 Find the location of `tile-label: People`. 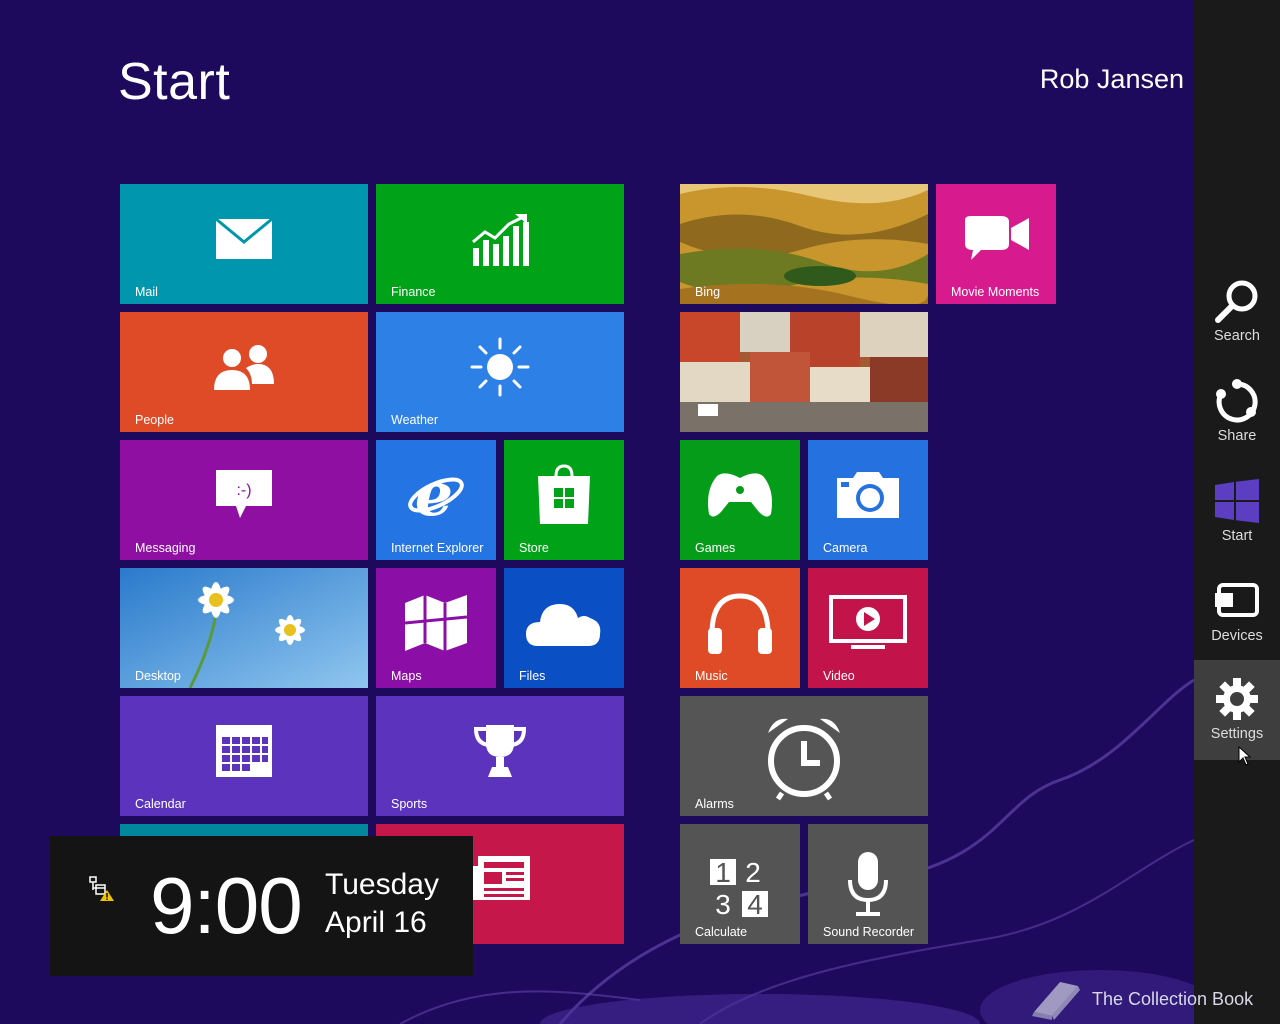

tile-label: People is located at coordinates (154, 420).